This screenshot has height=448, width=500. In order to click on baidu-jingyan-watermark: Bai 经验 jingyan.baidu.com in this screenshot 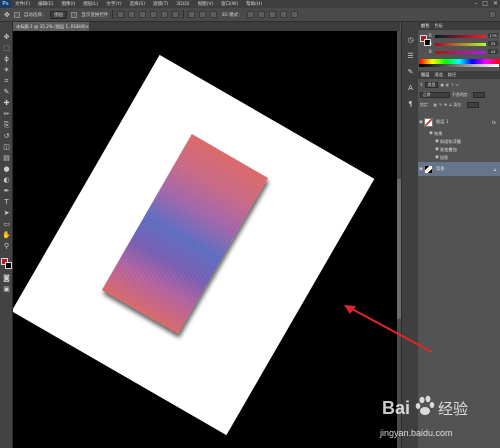, I will do `click(439, 419)`.